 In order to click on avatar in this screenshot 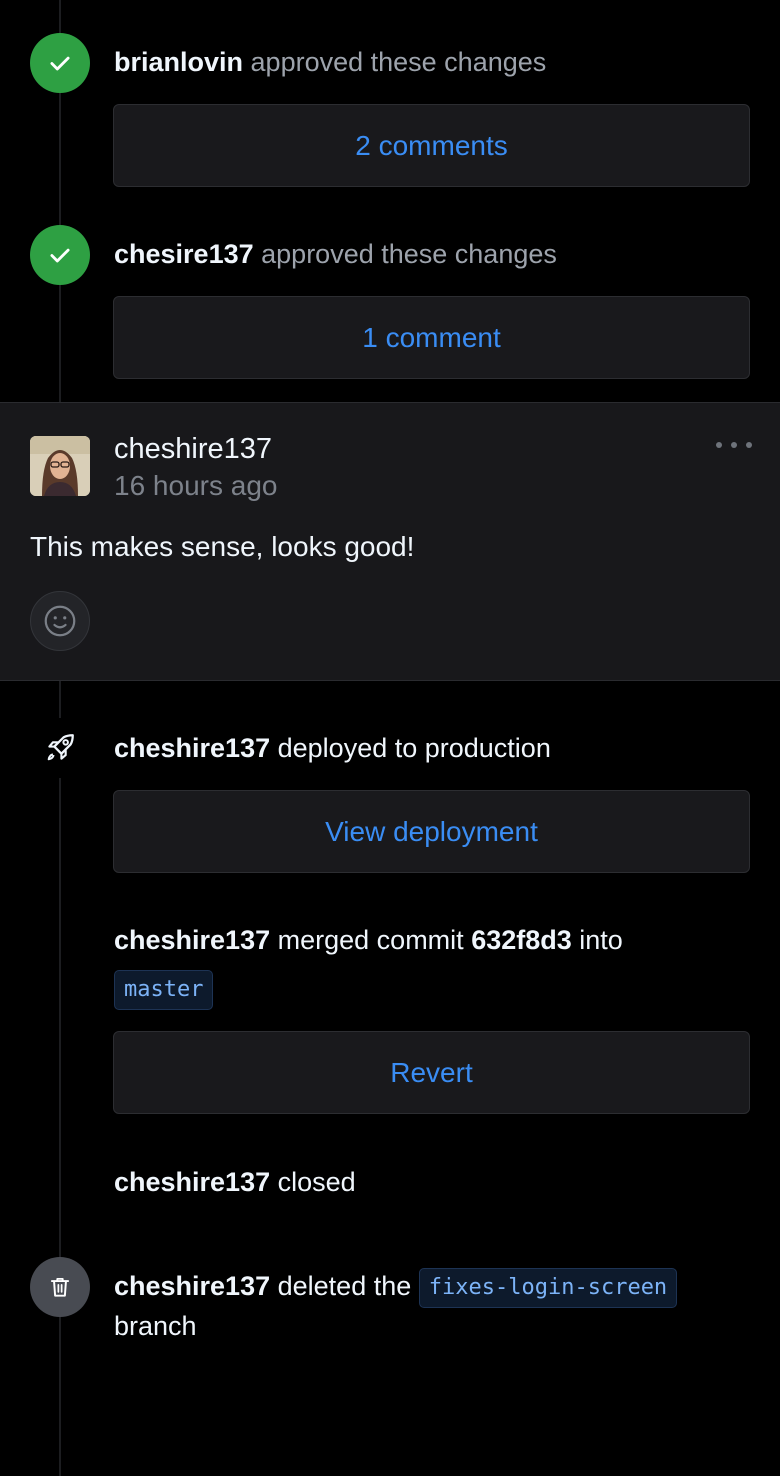, I will do `click(60, 466)`.